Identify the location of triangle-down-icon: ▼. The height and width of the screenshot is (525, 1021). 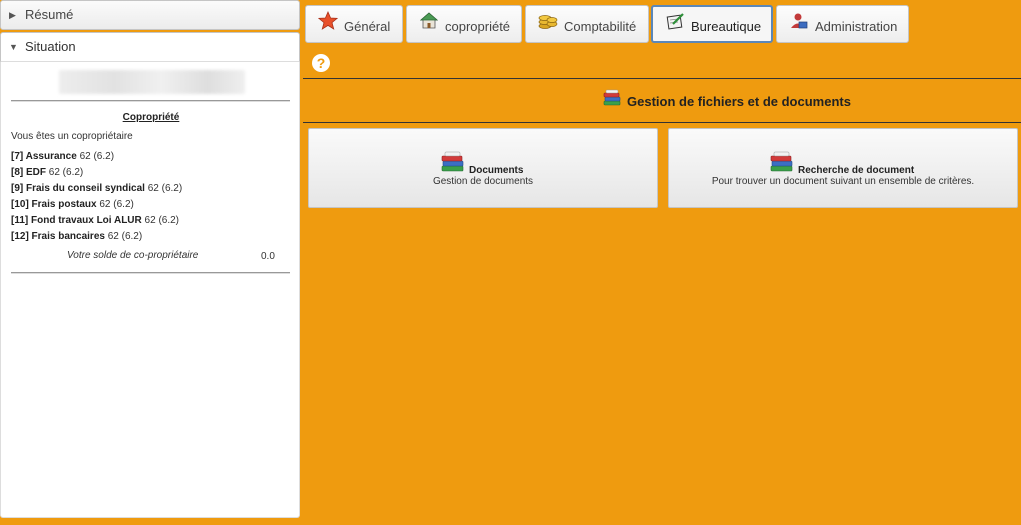
(13, 46).